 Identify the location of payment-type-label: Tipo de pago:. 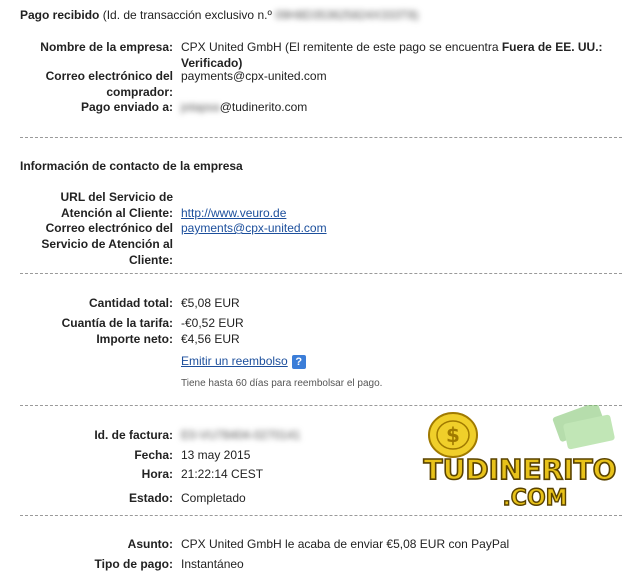
(133, 564).